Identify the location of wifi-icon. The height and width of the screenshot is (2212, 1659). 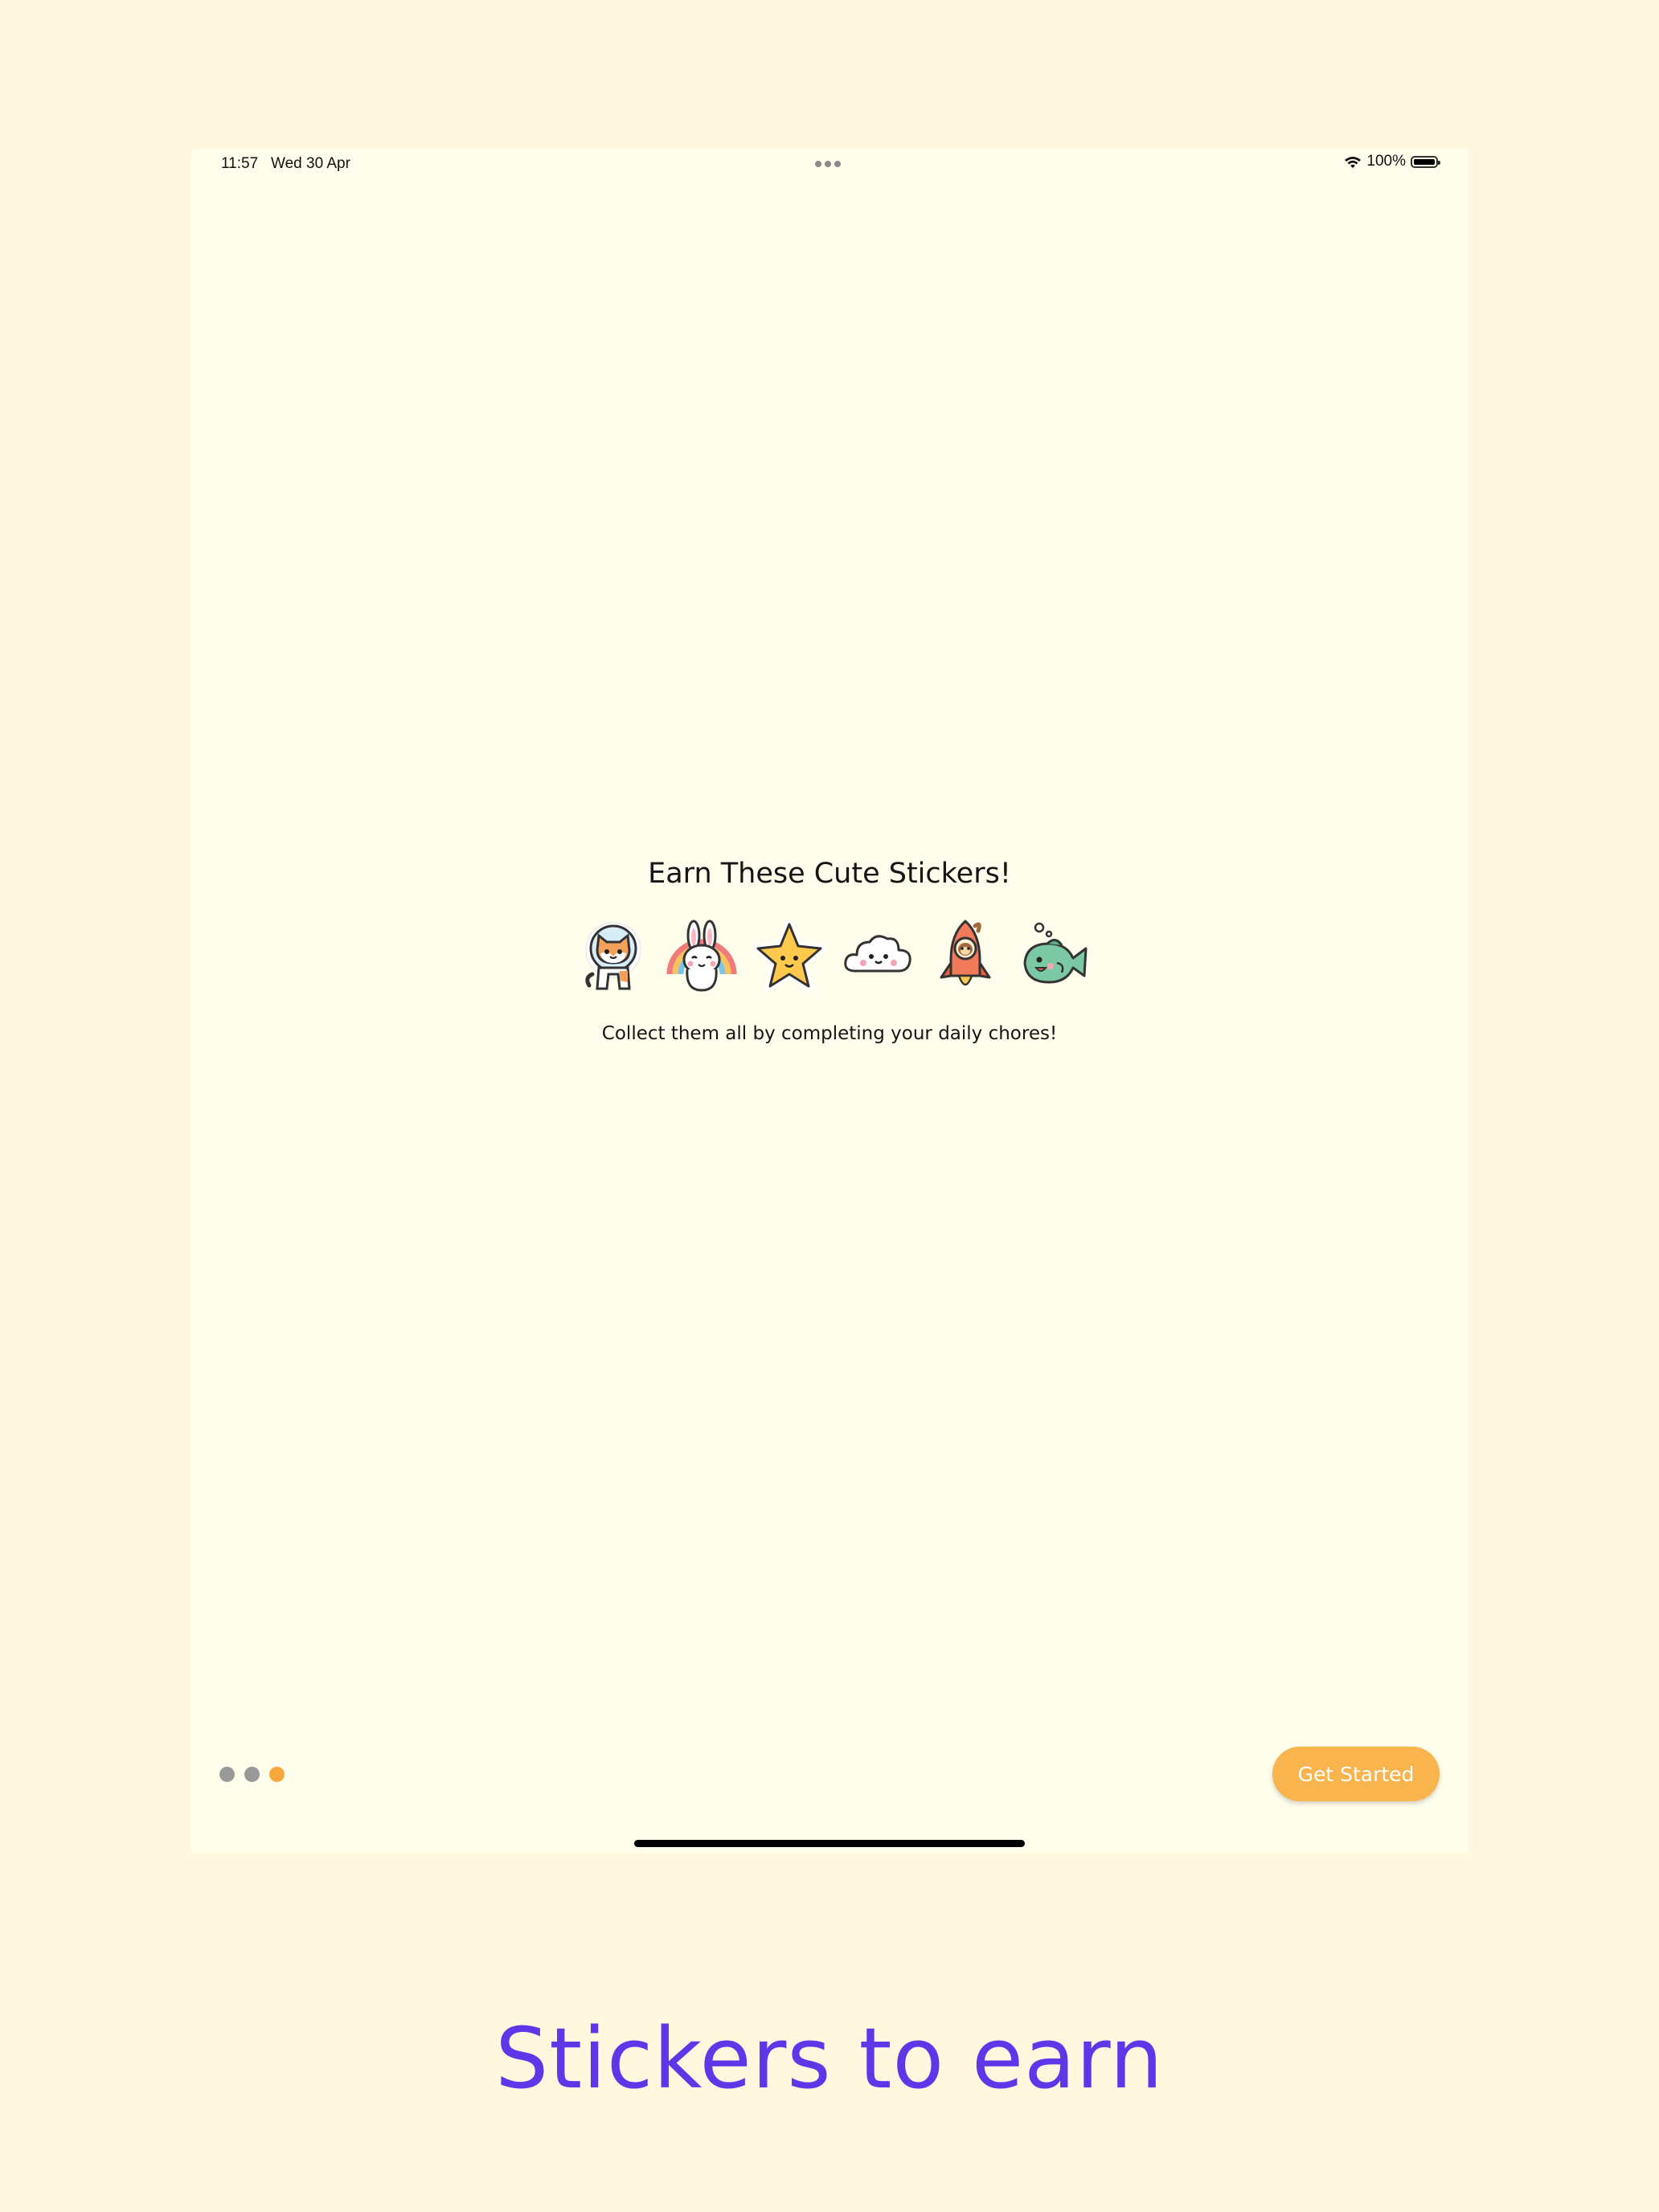
(1353, 162).